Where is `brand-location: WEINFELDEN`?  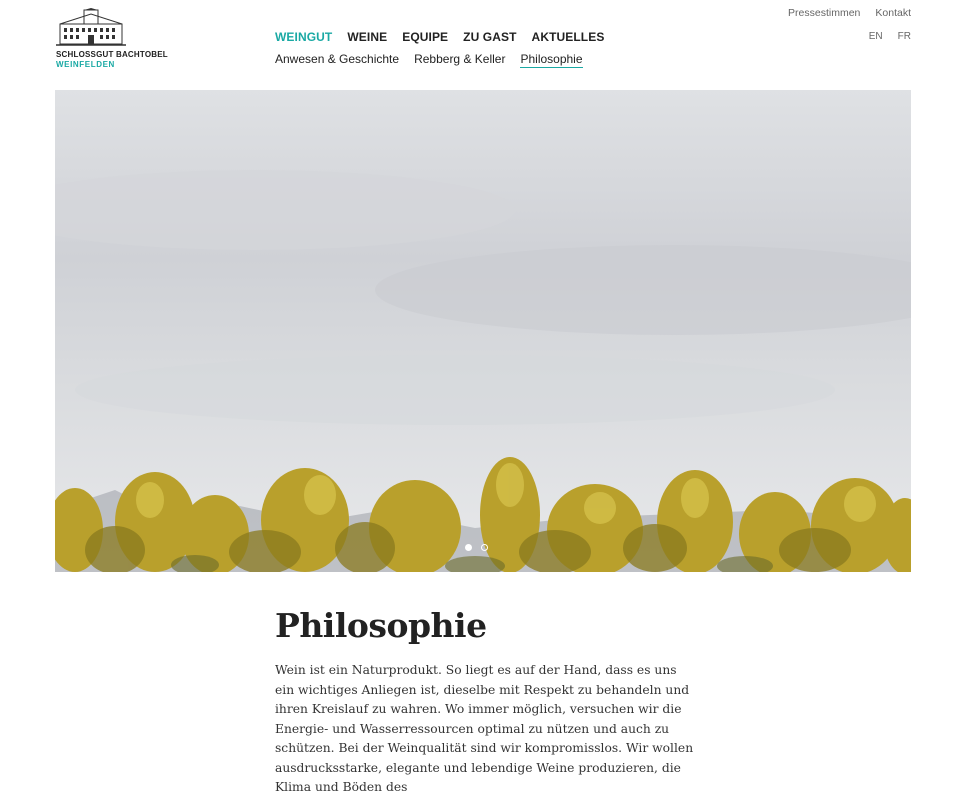 brand-location: WEINFELDEN is located at coordinates (85, 64).